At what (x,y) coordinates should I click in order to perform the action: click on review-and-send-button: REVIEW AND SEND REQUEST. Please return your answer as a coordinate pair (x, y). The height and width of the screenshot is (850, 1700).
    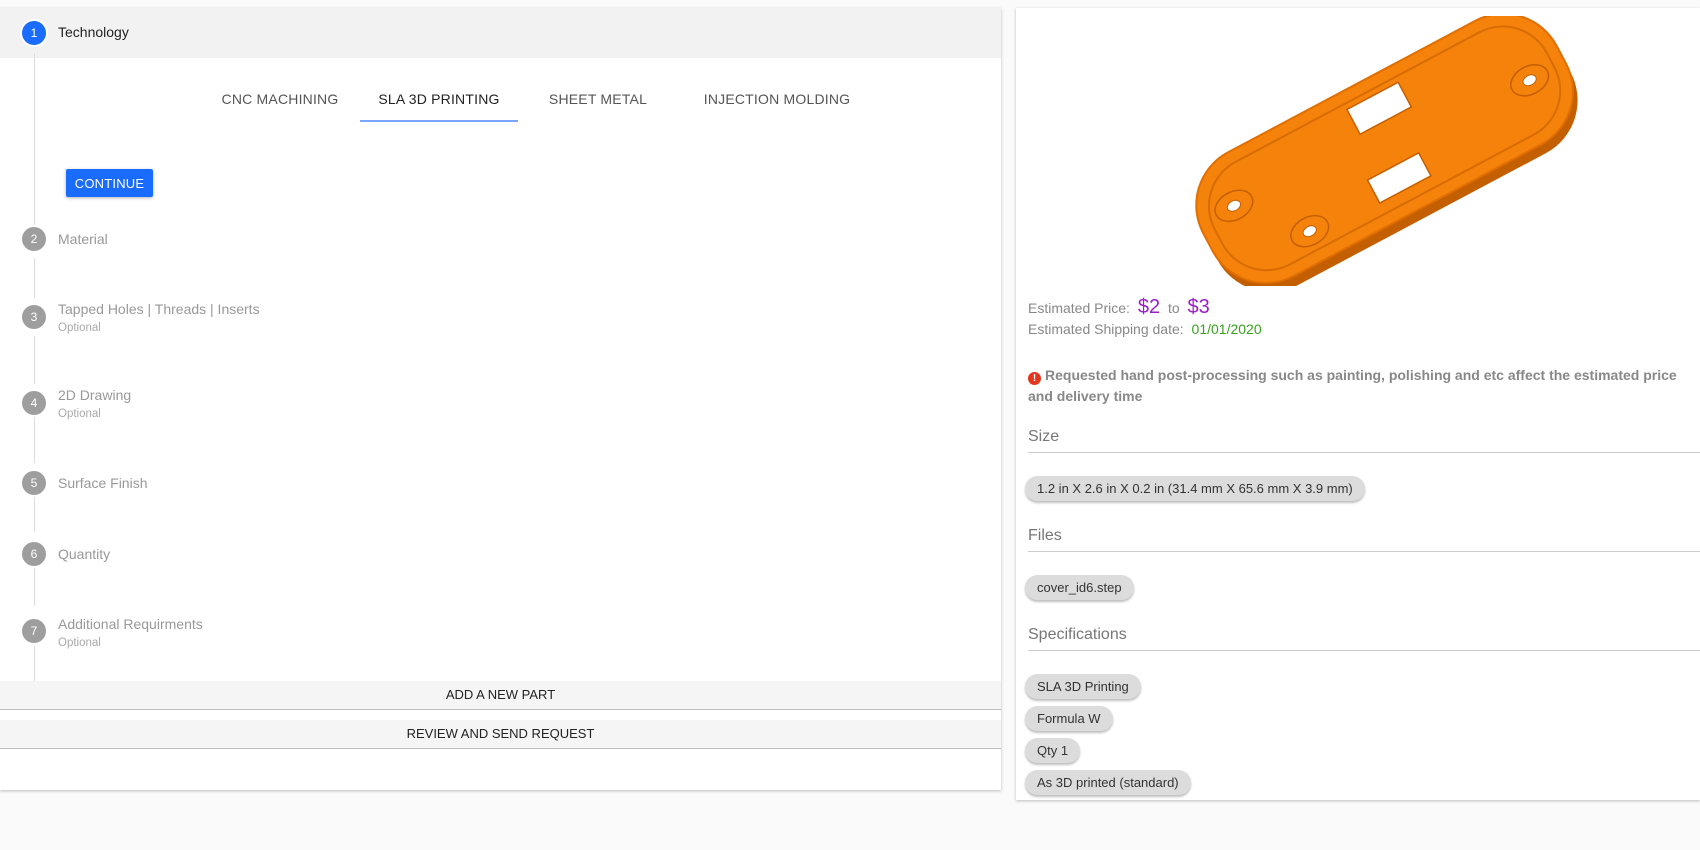
    Looking at the image, I should click on (500, 734).